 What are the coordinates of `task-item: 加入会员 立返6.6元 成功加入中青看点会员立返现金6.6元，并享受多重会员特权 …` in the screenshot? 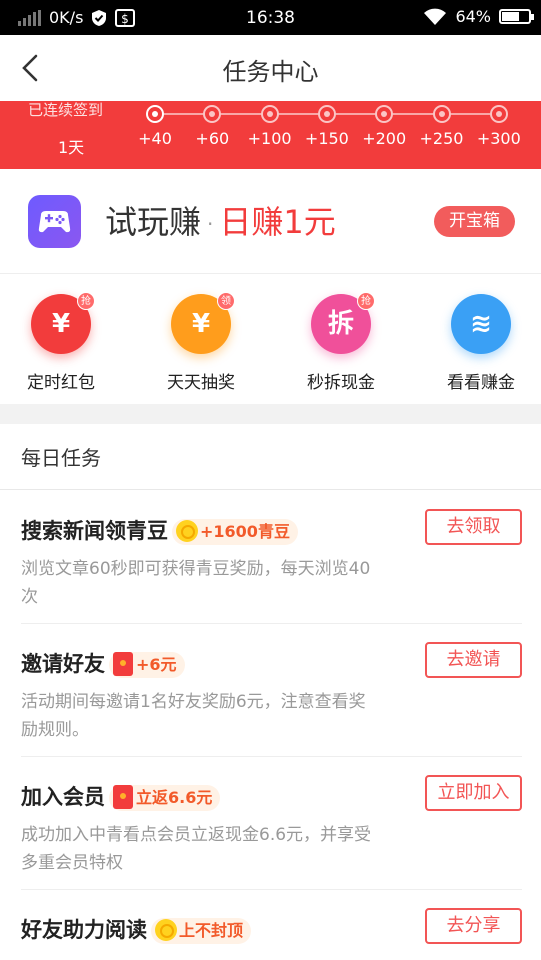 It's located at (270, 832).